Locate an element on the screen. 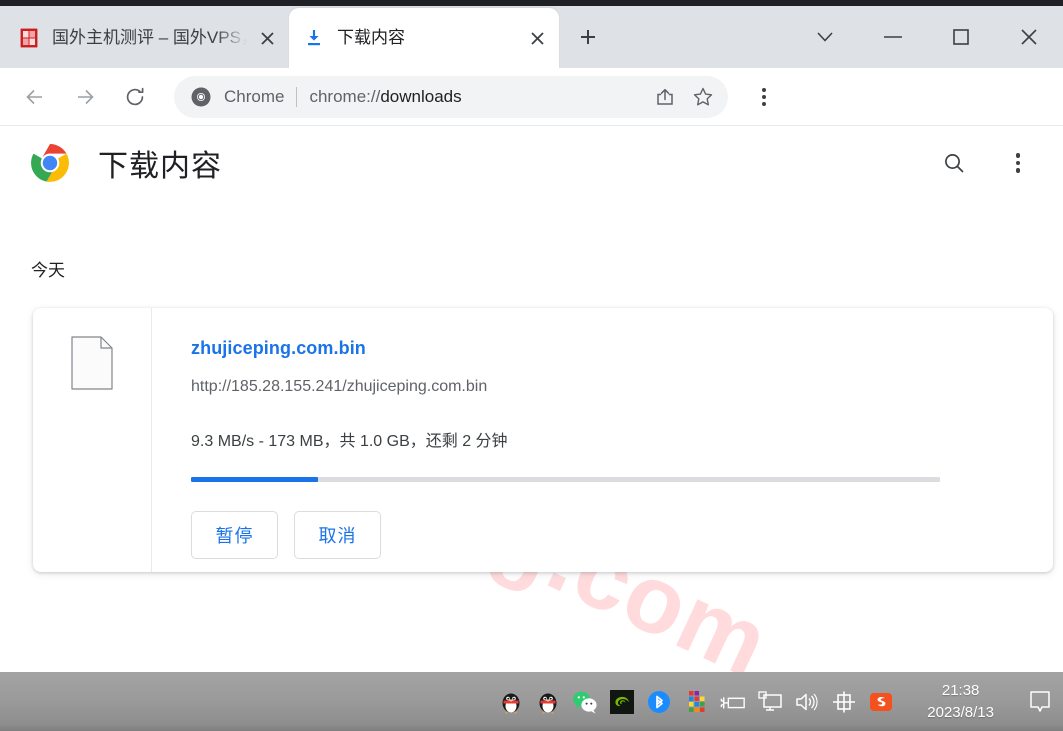 This screenshot has height=731, width=1063. omnibox-scheme-label: Chrome is located at coordinates (254, 96).